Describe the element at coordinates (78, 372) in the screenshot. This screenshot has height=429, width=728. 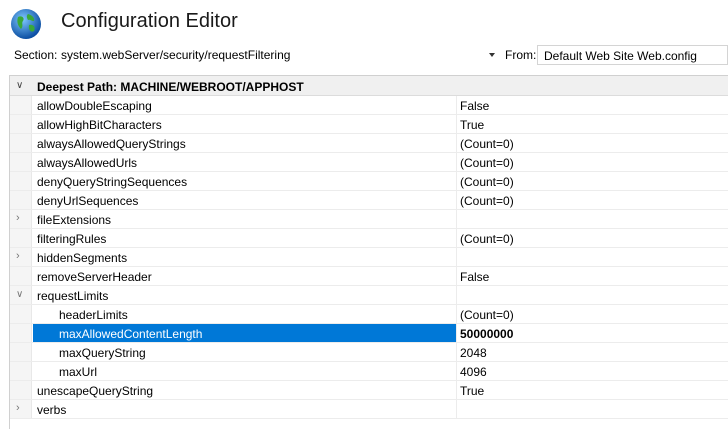
I see `property-name: maxUrl` at that location.